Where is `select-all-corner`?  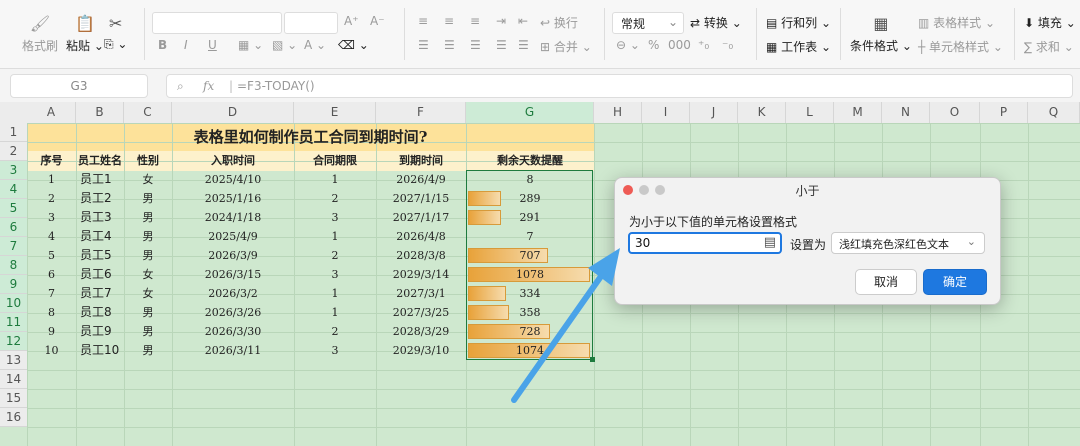 select-all-corner is located at coordinates (14, 113).